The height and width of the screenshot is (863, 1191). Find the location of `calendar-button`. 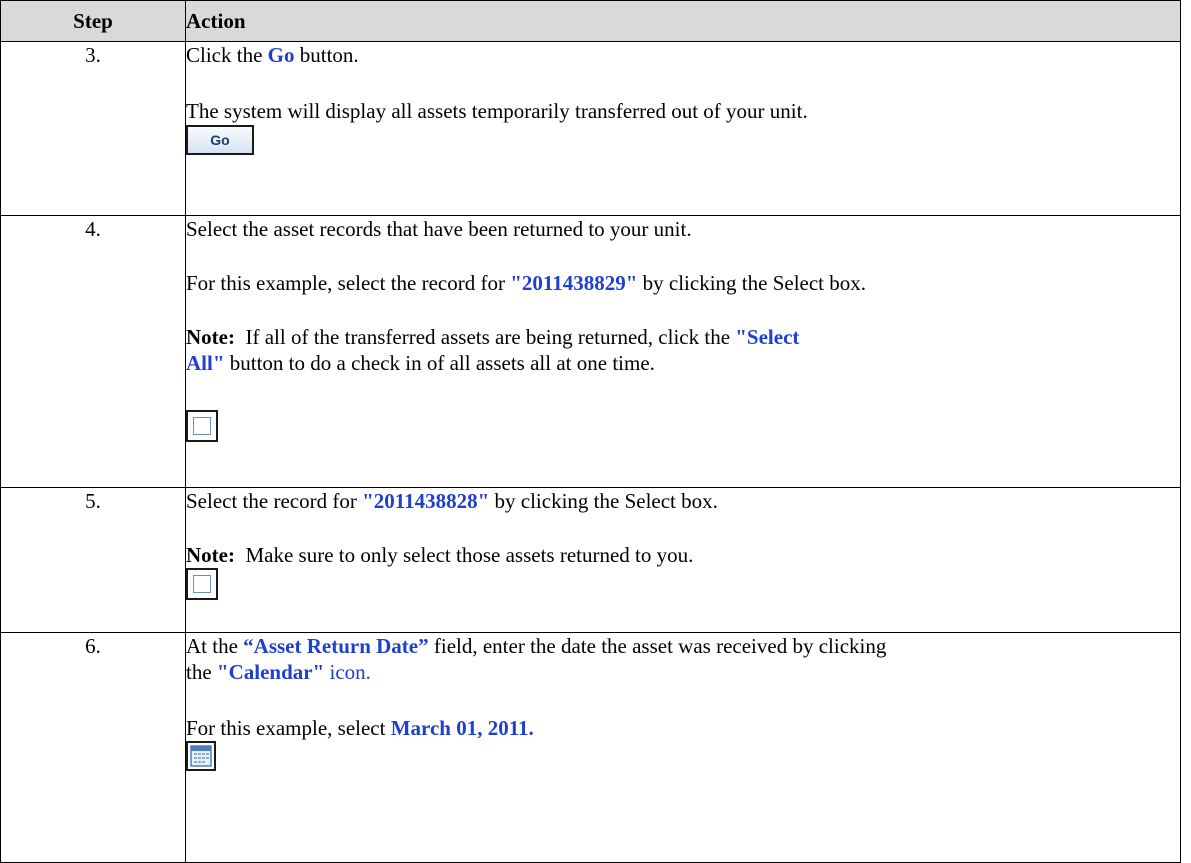

calendar-button is located at coordinates (201, 756).